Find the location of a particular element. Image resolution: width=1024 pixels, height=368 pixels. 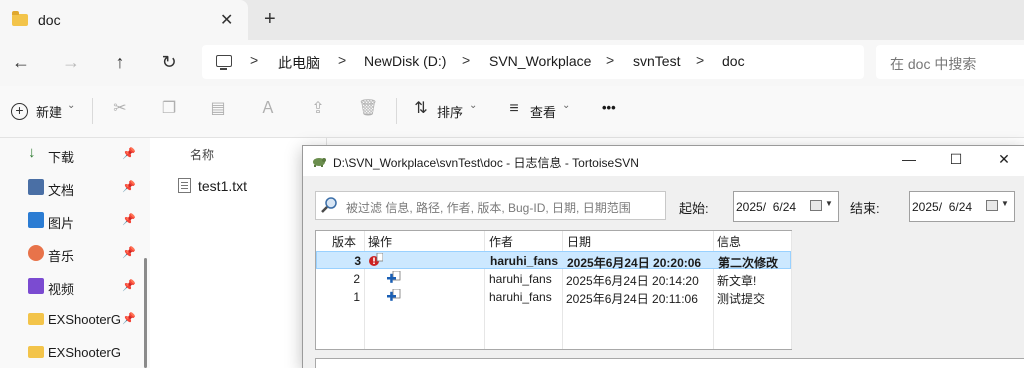

text-file-icon is located at coordinates (184, 185).